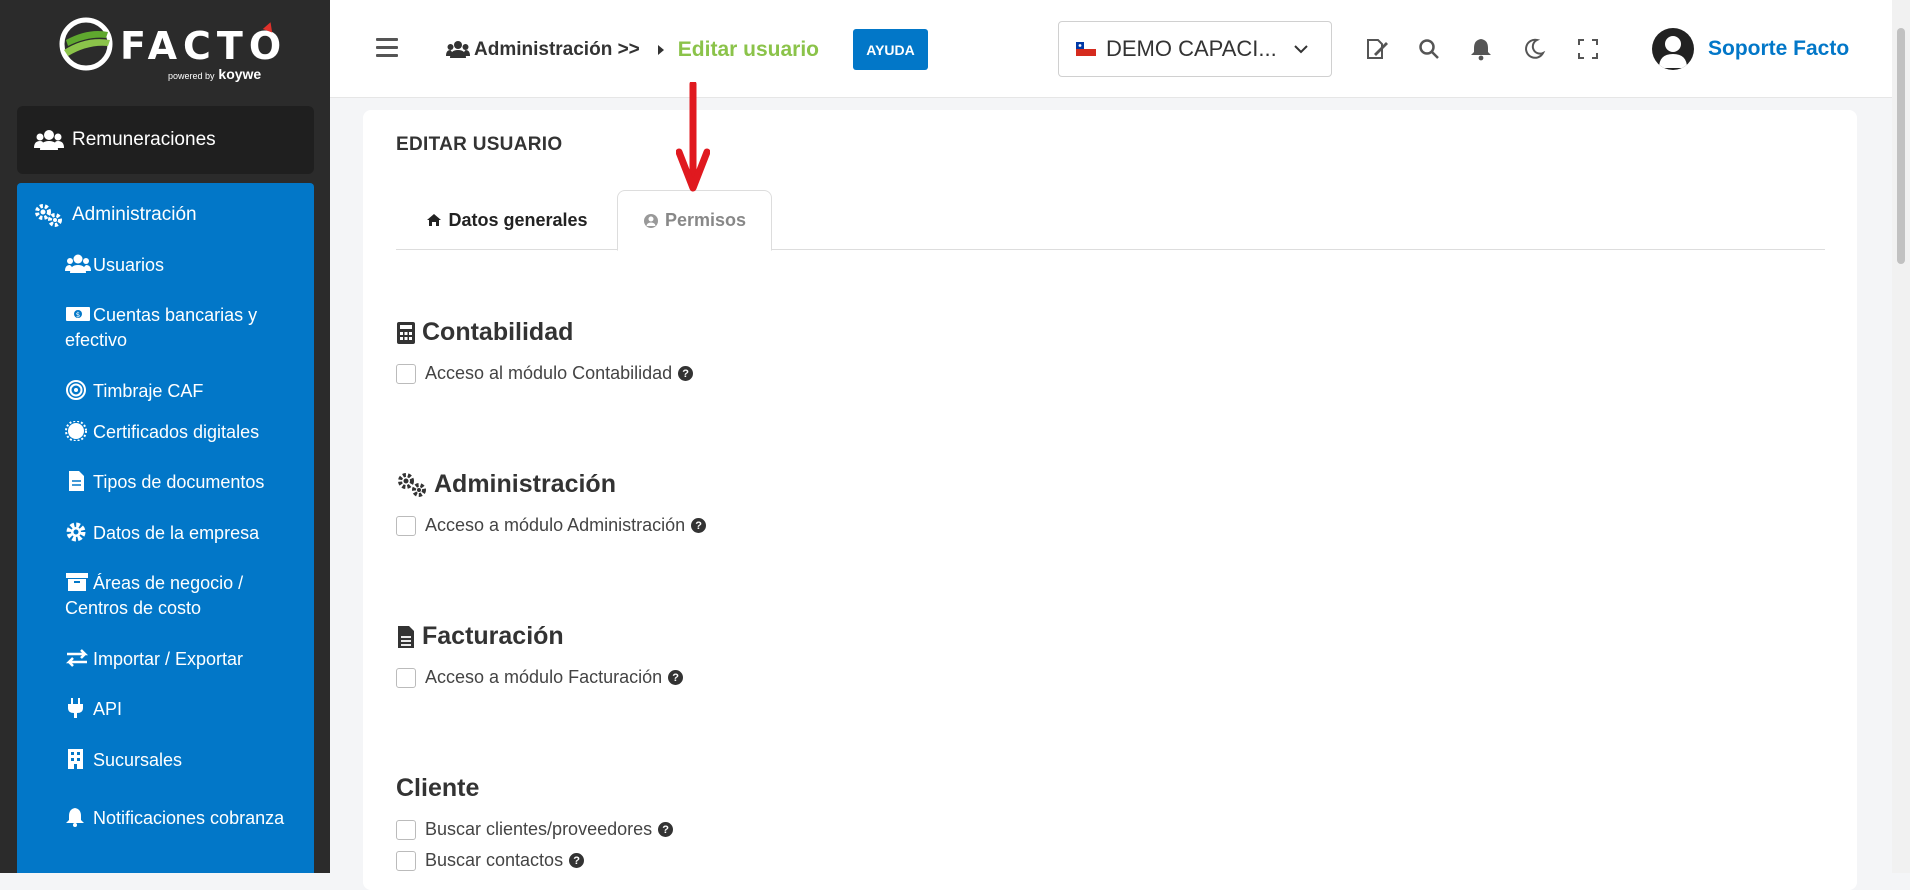 This screenshot has height=890, width=1910. I want to click on tab-permisos: Permisos, so click(694, 220).